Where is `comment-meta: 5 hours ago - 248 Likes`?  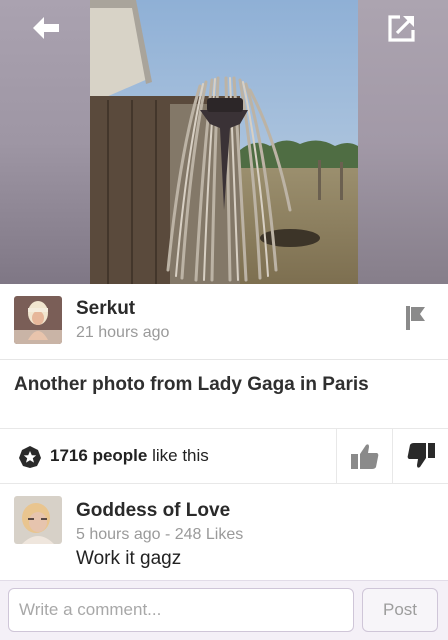
comment-meta: 5 hours ago - 248 Likes is located at coordinates (160, 534).